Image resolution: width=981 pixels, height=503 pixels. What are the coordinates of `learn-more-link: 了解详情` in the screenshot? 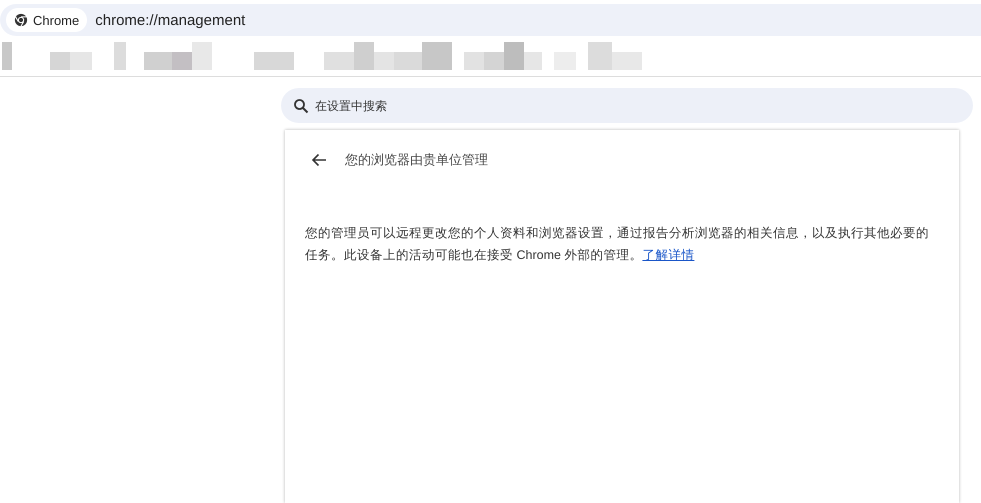 It's located at (668, 255).